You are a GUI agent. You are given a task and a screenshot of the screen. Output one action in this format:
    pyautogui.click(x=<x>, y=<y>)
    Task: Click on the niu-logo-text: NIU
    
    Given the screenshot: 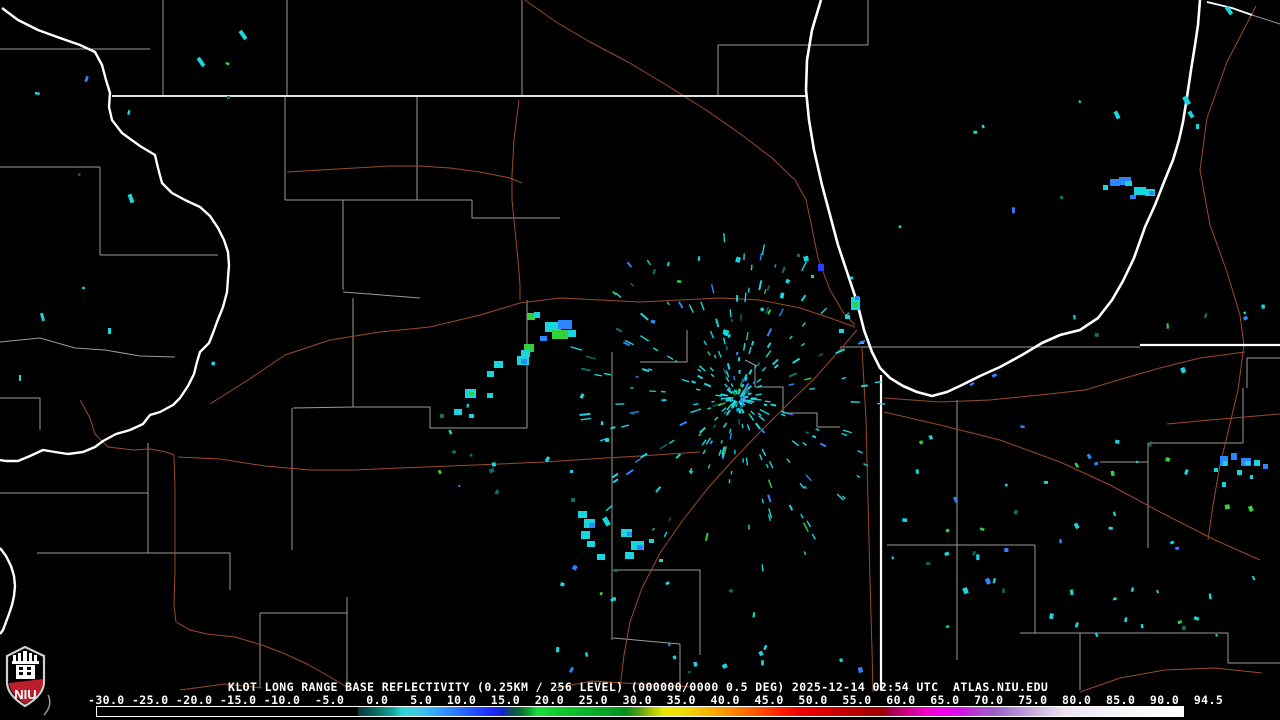 What is the action you would take?
    pyautogui.click(x=25, y=694)
    